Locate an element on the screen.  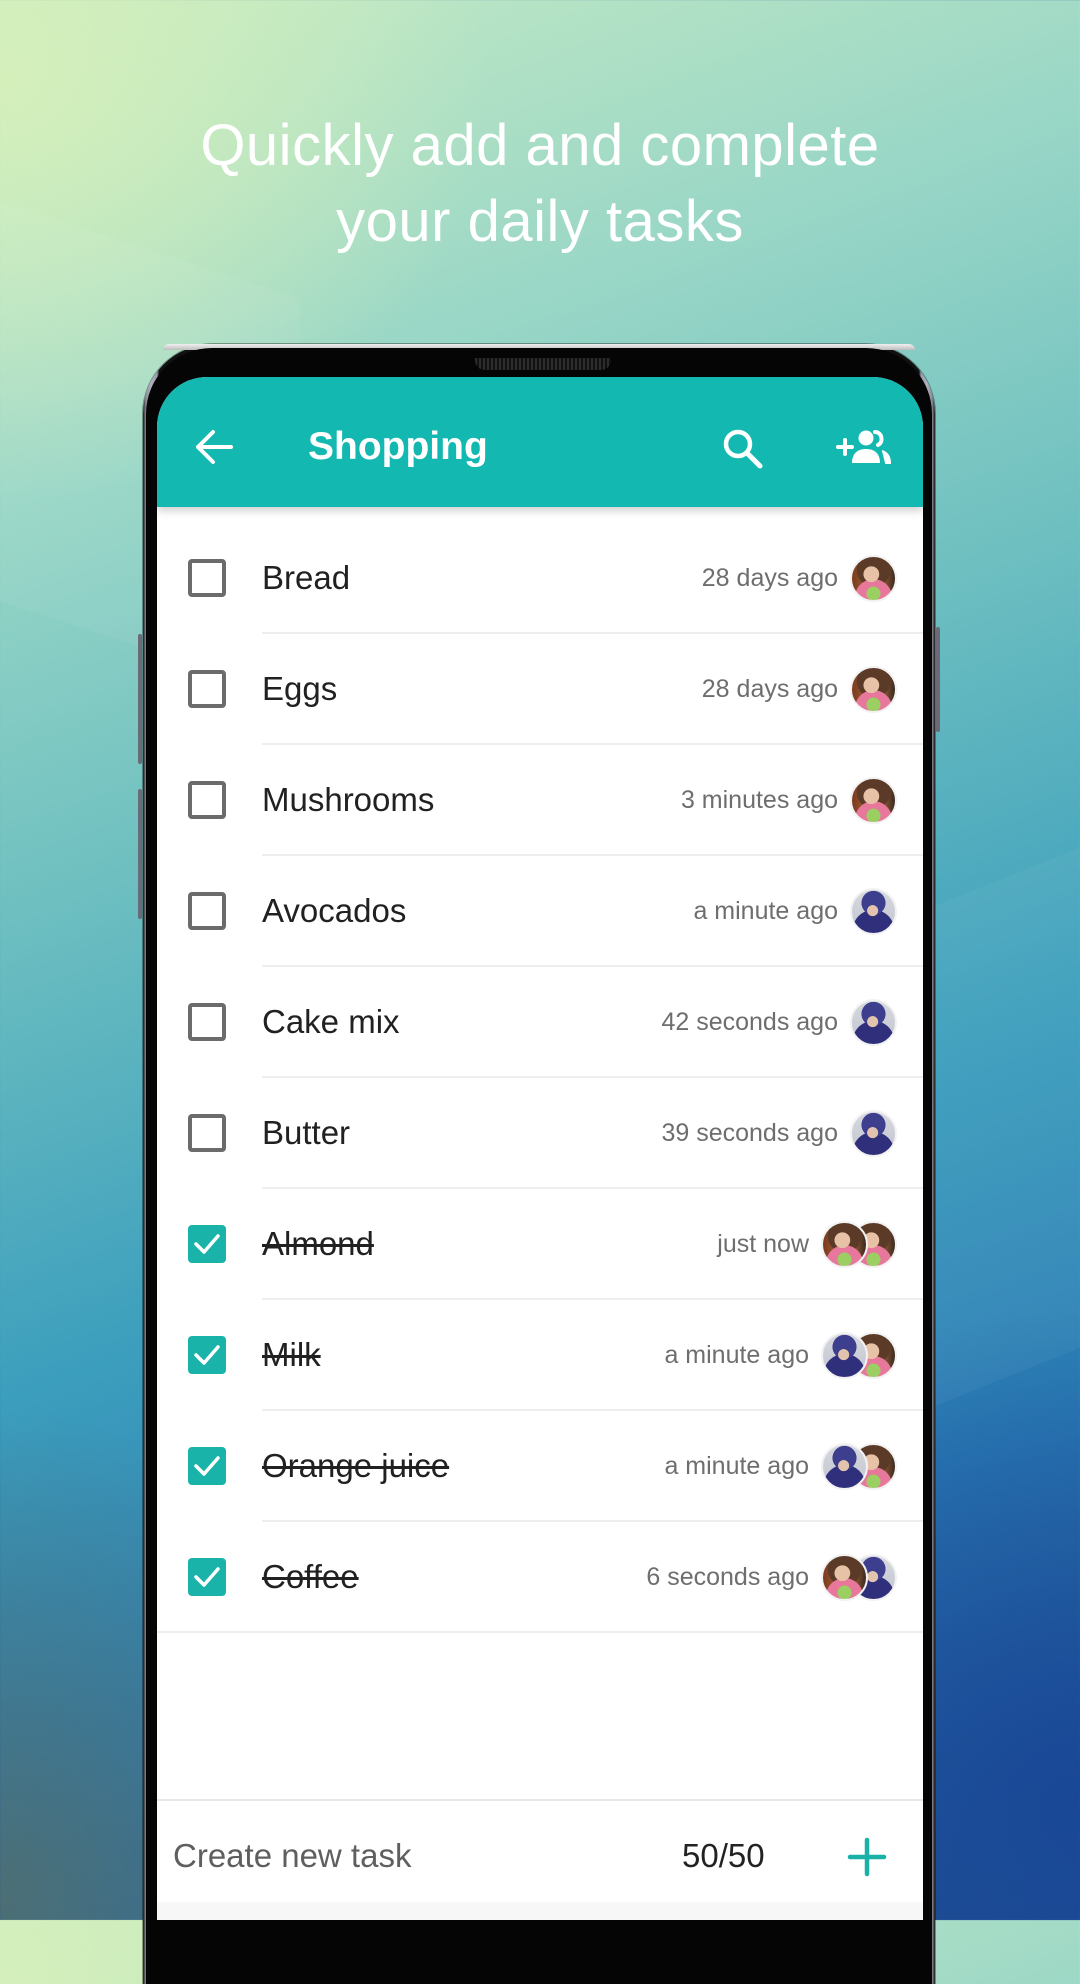
task-meta: 3 minutes ago is located at coordinates (789, 800).